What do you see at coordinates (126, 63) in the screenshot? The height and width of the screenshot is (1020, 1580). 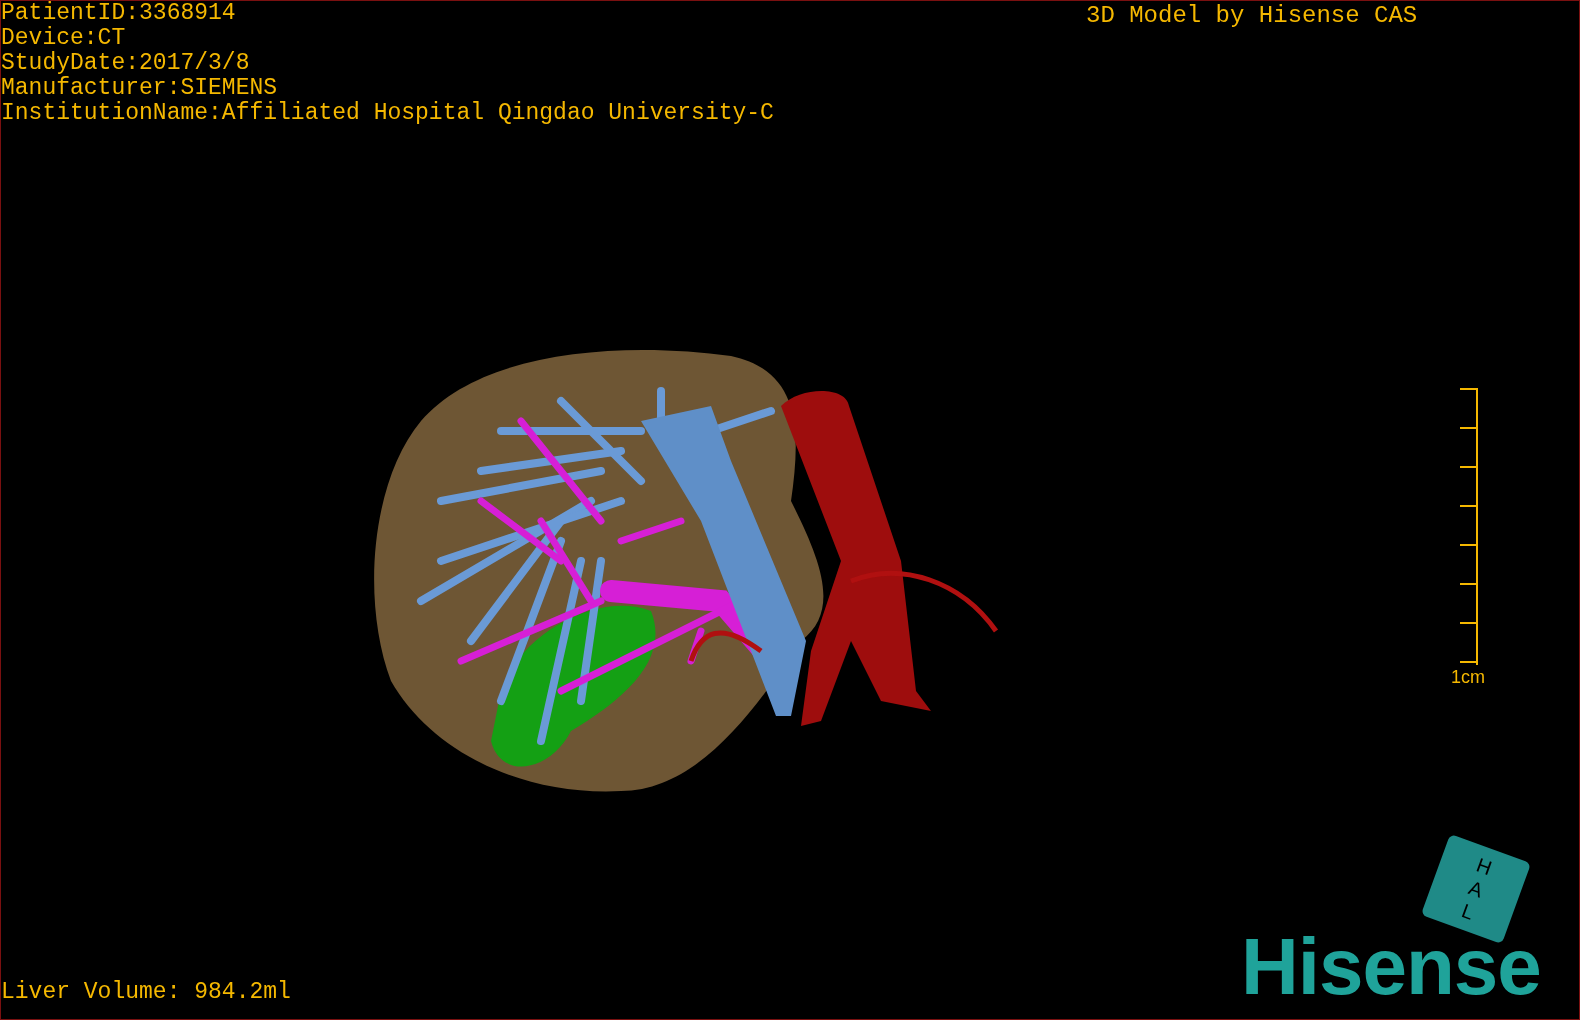 I see `patient-info-text: StudyDate:2017/3/8` at bounding box center [126, 63].